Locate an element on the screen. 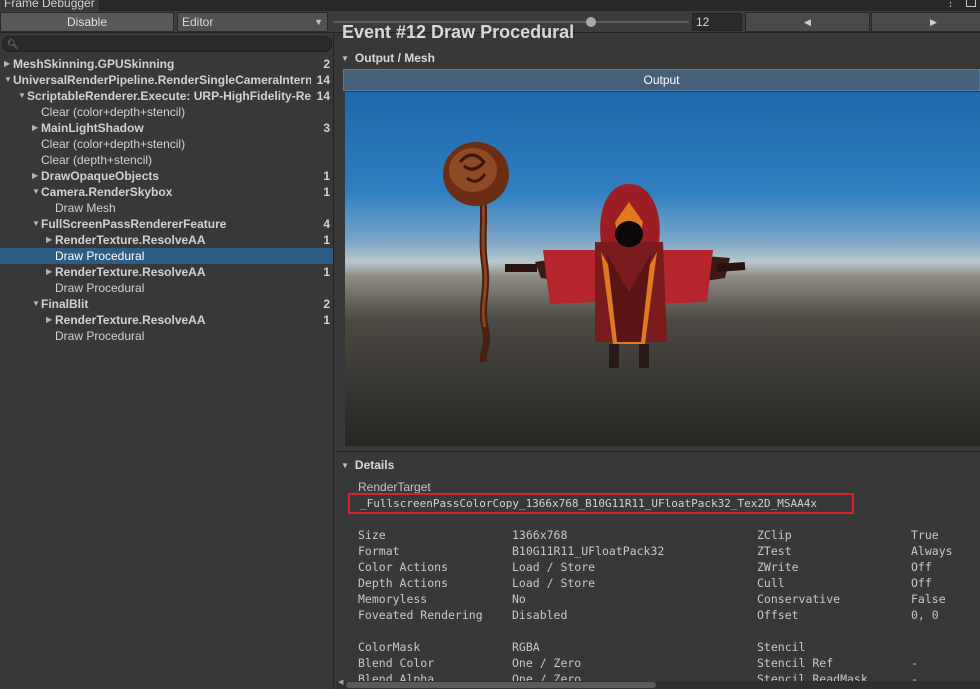  tree-row-count: 4 is located at coordinates (326, 224).